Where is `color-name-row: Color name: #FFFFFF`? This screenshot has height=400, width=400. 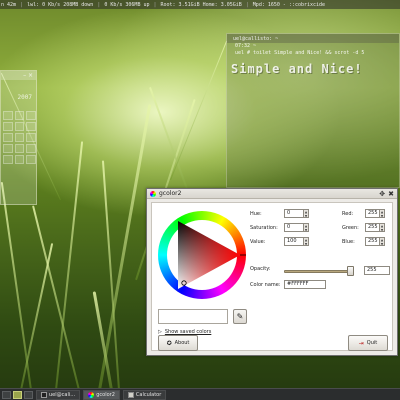 color-name-row: Color name: #FFFFFF is located at coordinates (288, 284).